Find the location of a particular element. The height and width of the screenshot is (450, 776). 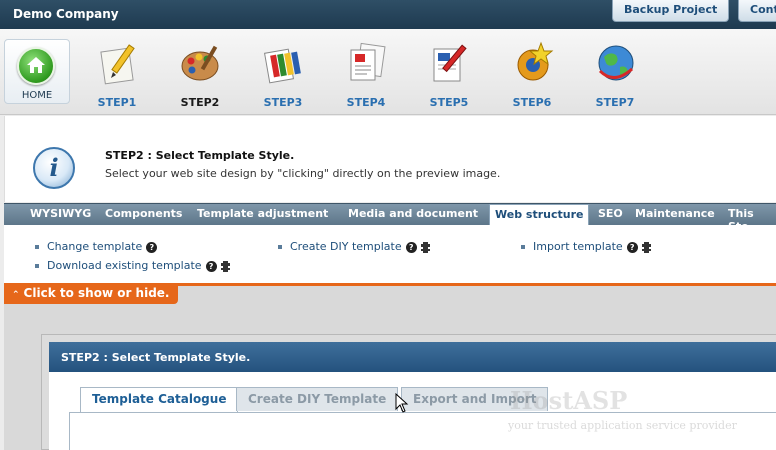

dialog-title: STEP2 : Select Template Style. is located at coordinates (156, 357).